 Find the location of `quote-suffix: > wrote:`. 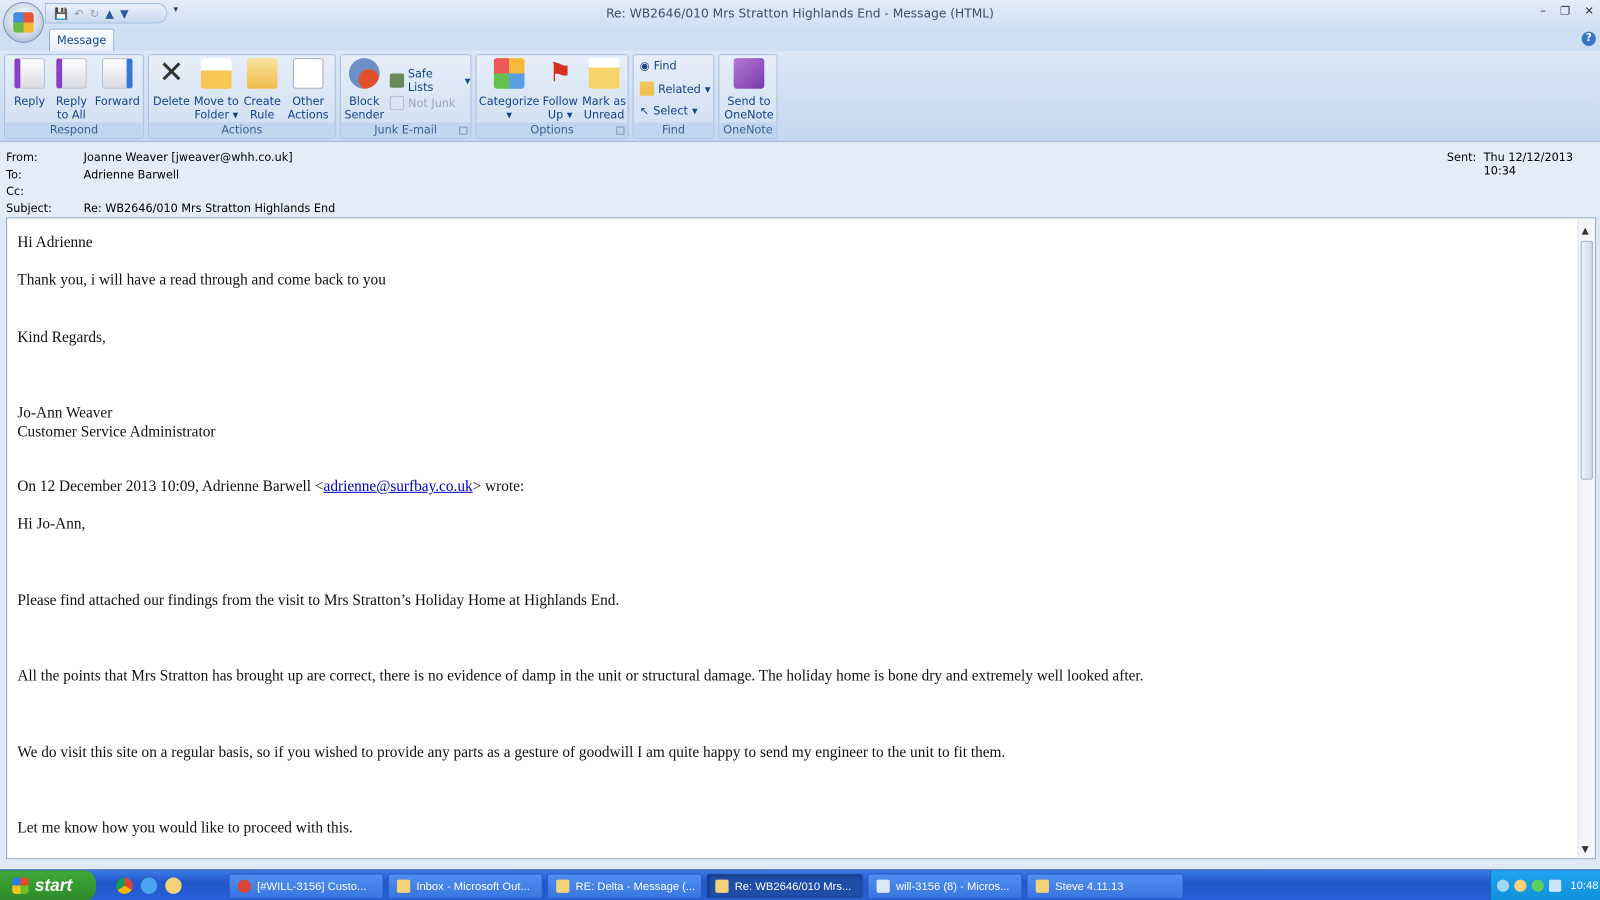

quote-suffix: > wrote: is located at coordinates (498, 486).